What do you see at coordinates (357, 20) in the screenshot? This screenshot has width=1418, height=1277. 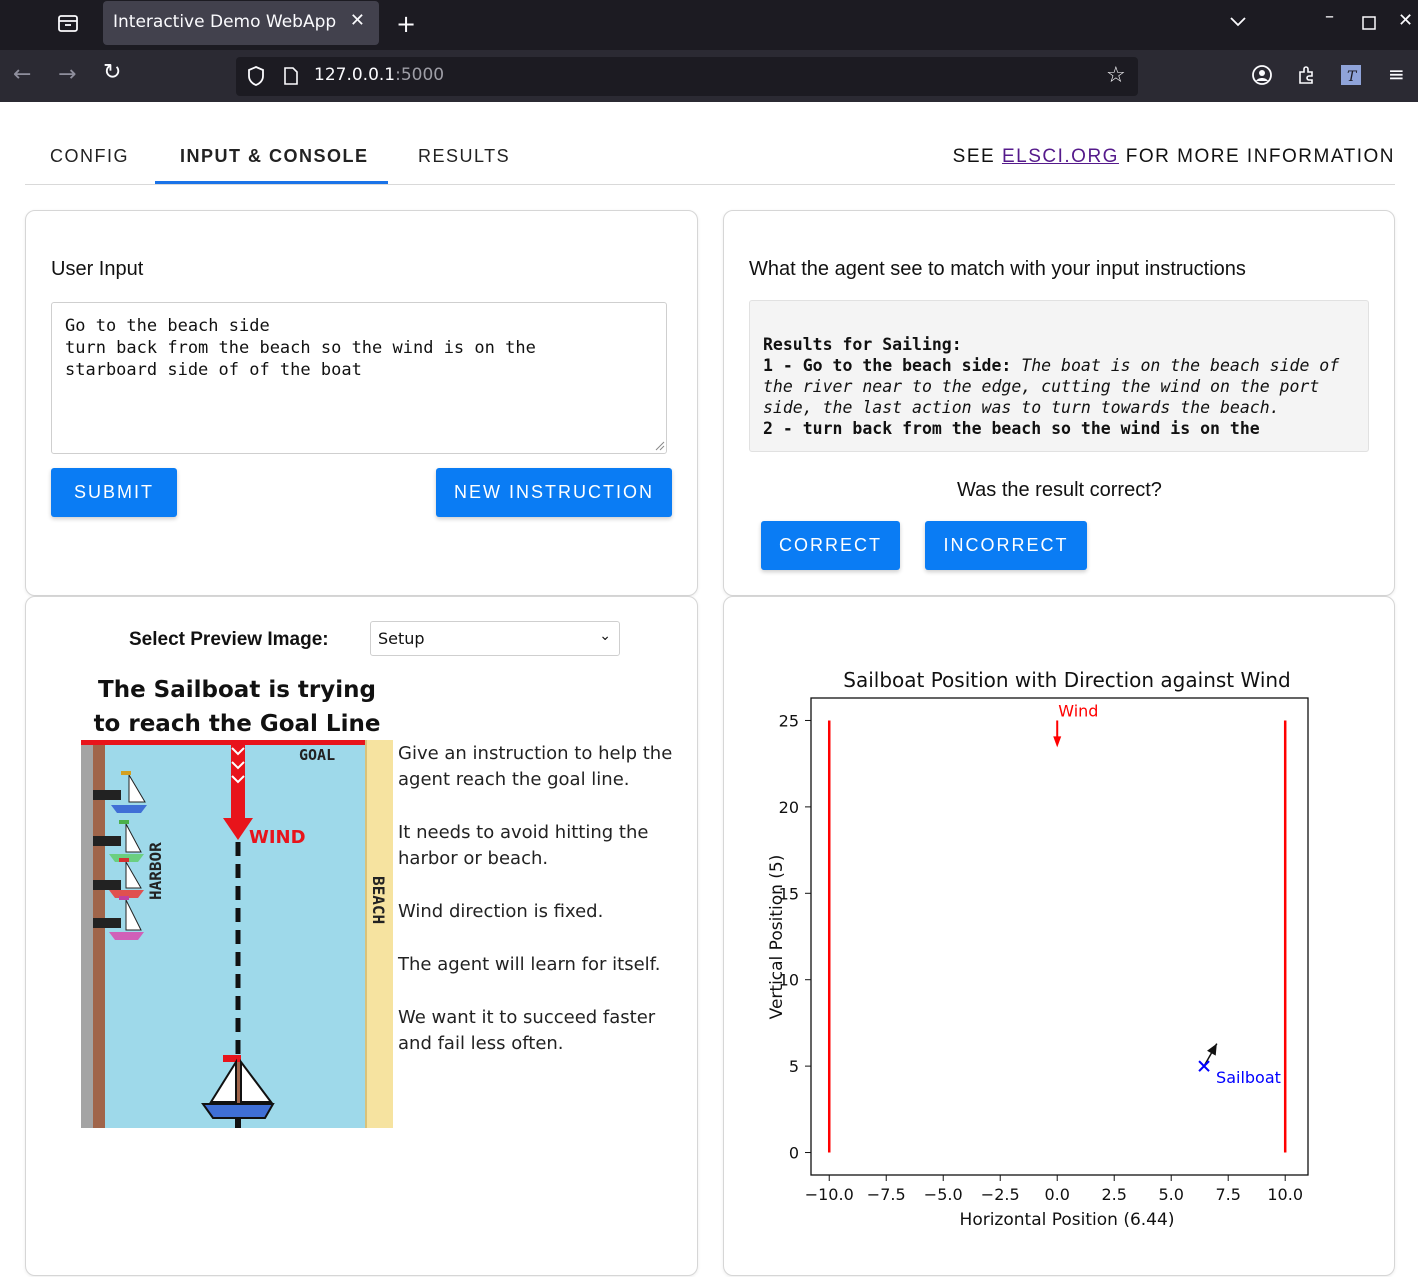 I see `close-tab-icon: ✕` at bounding box center [357, 20].